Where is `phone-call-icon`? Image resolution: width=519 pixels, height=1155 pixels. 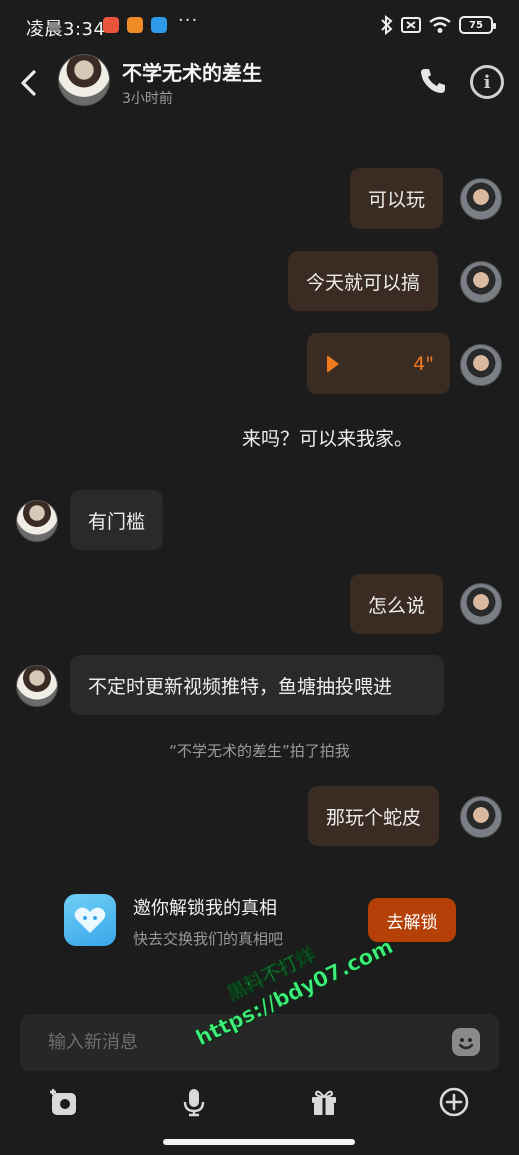 phone-call-icon is located at coordinates (433, 81).